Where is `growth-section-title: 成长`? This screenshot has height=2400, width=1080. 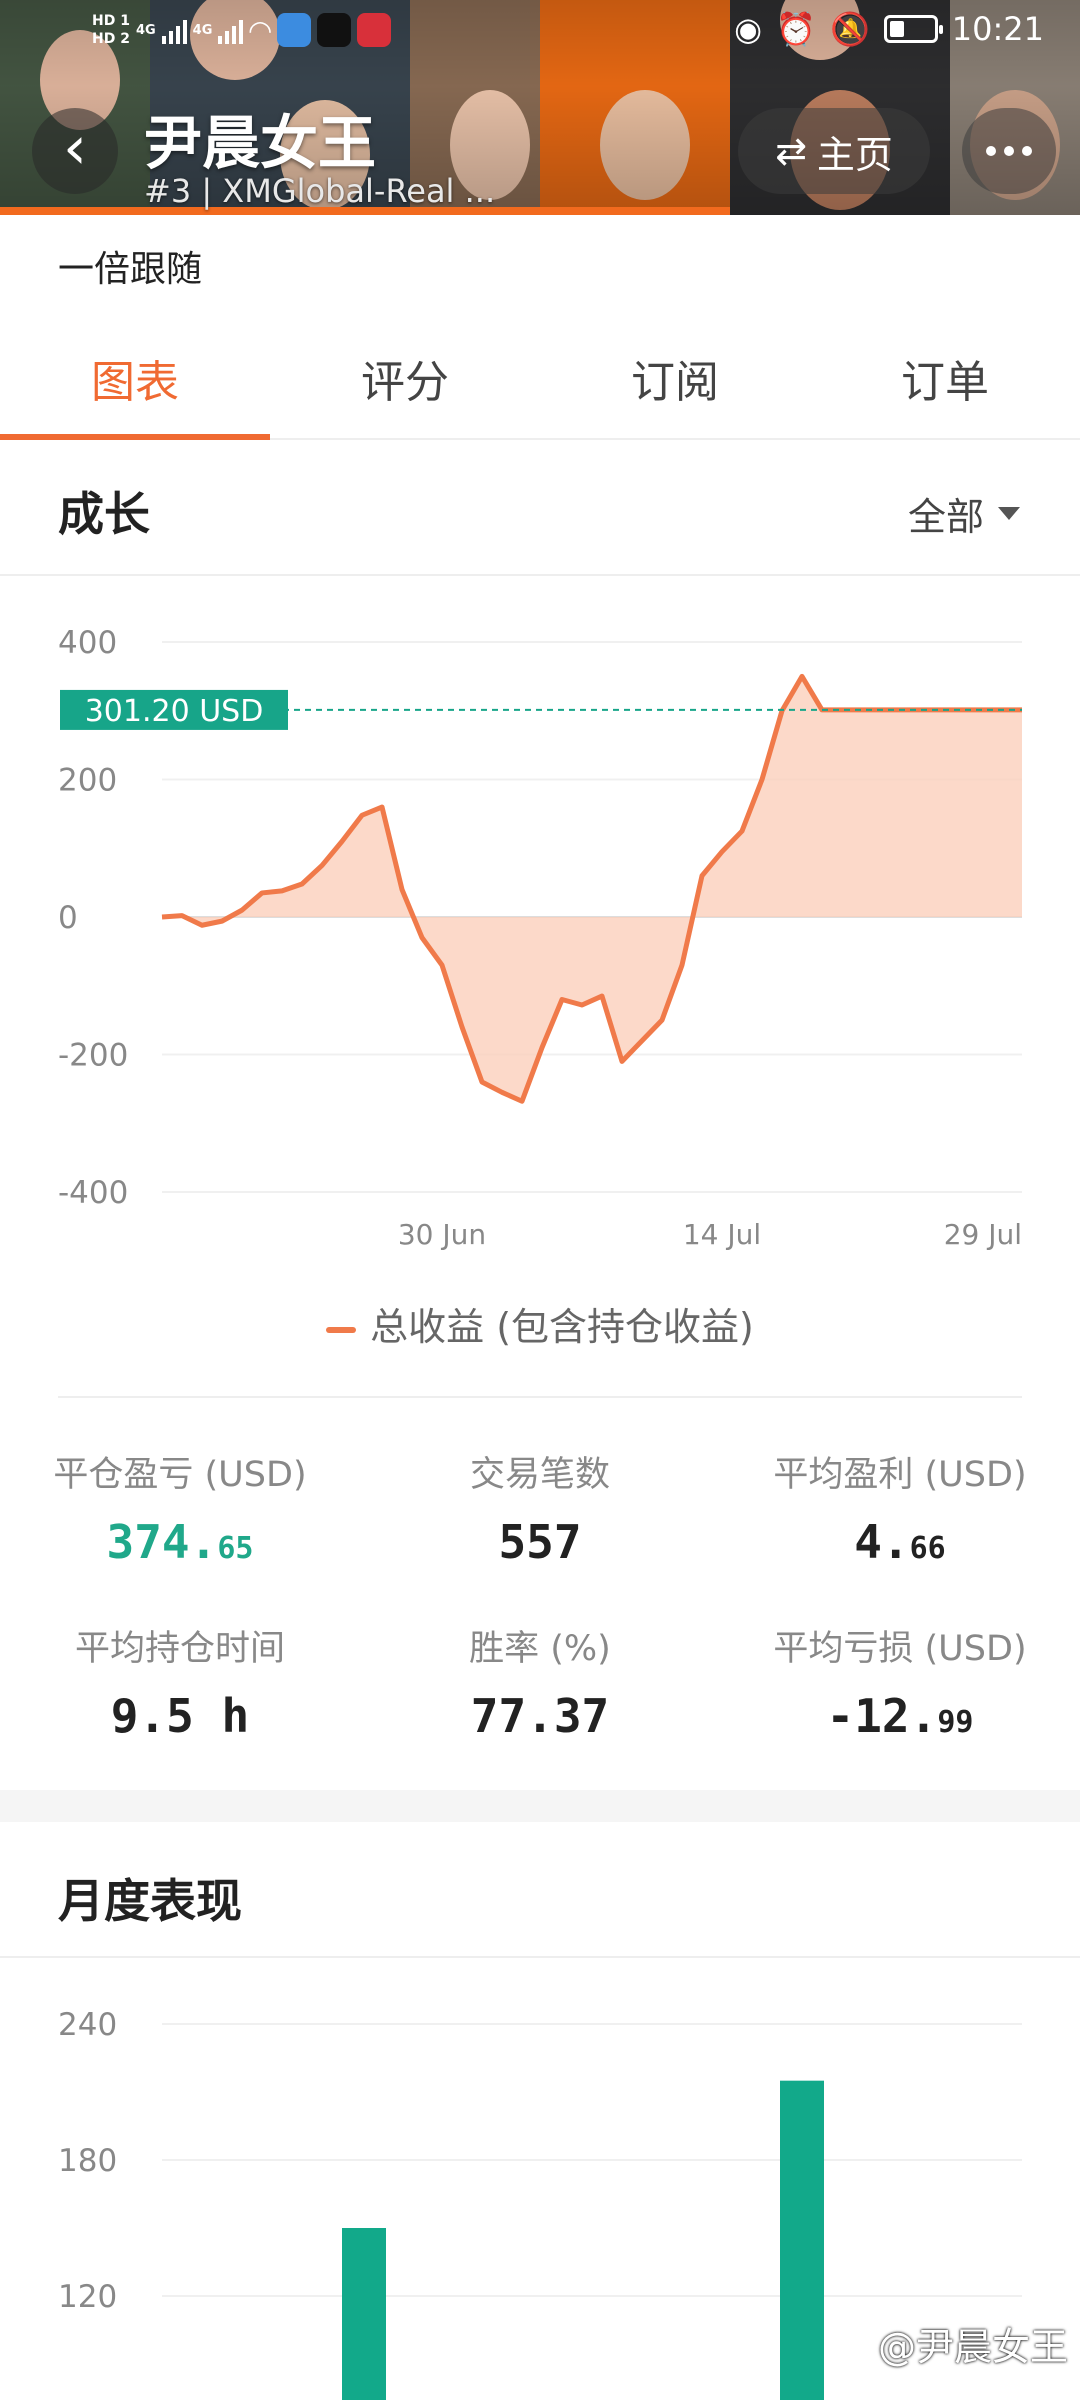 growth-section-title: 成长 is located at coordinates (104, 514).